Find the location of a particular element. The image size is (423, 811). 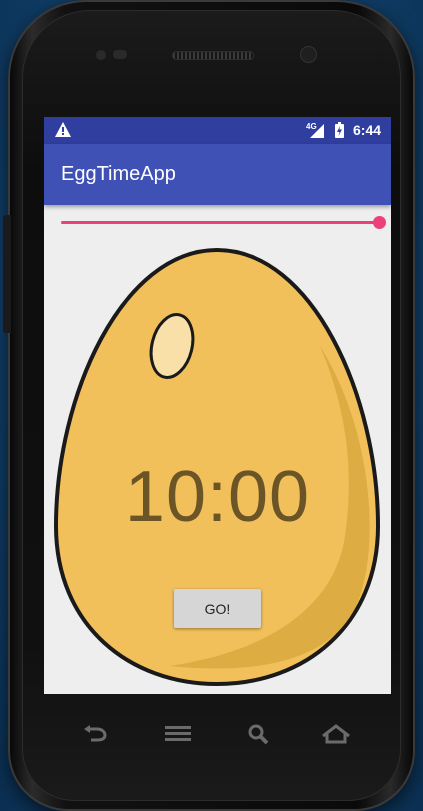

timer-slider is located at coordinates (223, 223).